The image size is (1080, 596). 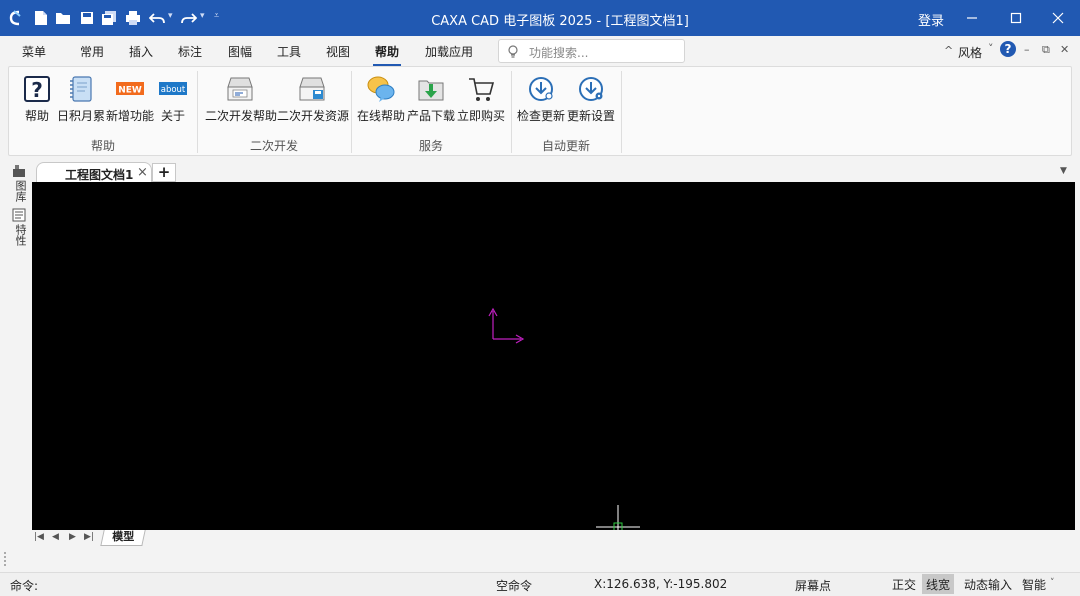 What do you see at coordinates (63, 18) in the screenshot?
I see `open-file-icon` at bounding box center [63, 18].